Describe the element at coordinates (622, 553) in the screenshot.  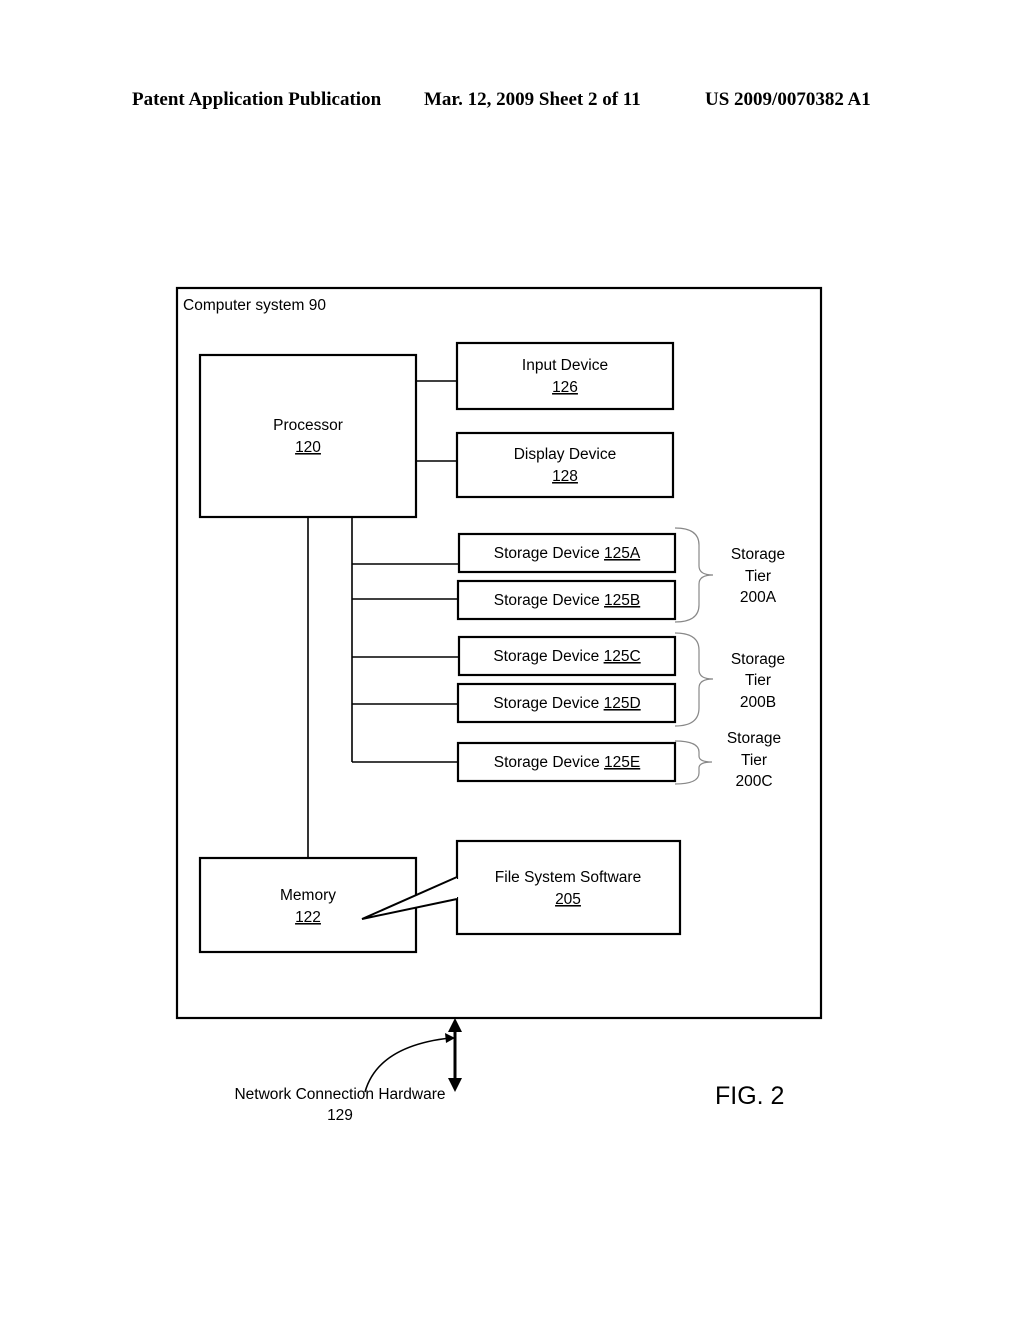
I see `storage-device-ref: 125A` at that location.